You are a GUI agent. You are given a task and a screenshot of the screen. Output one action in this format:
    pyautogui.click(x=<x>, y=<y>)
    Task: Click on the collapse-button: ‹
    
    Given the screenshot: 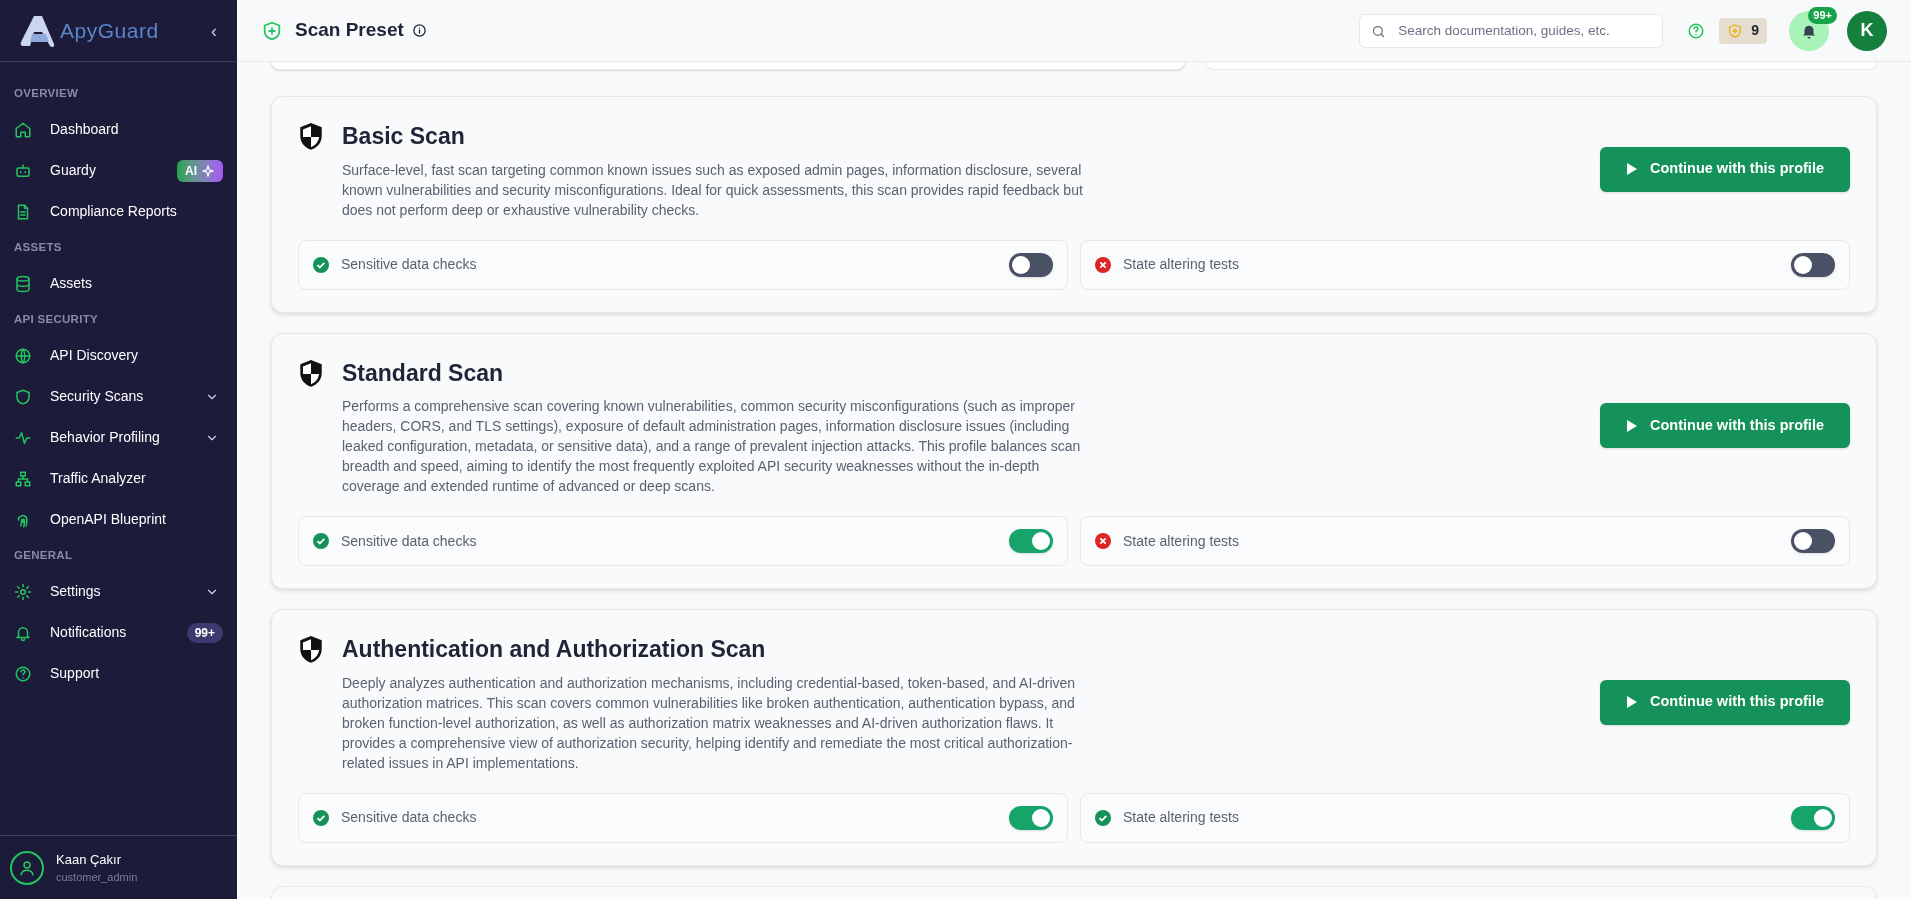 What is the action you would take?
    pyautogui.click(x=214, y=30)
    